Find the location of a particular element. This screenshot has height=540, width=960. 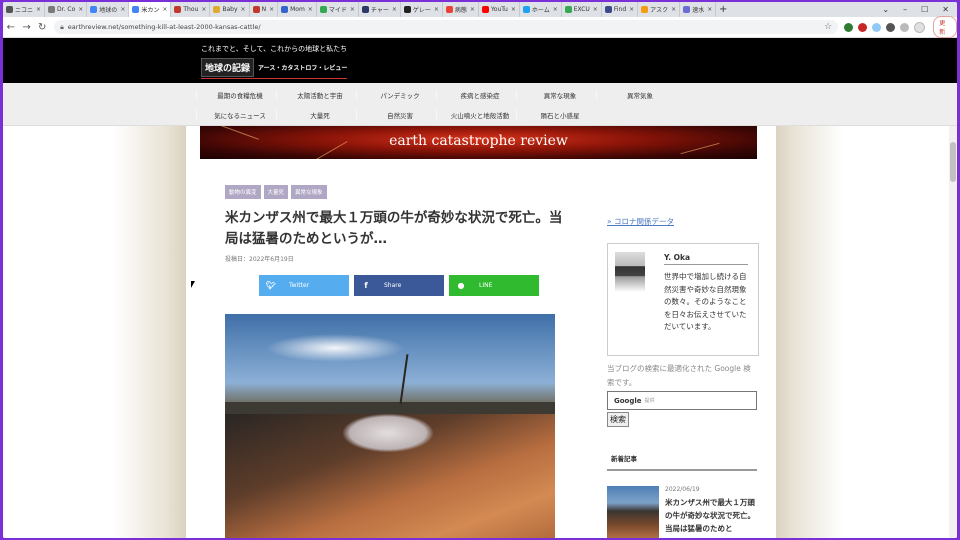

tab-label: マイド is located at coordinates (337, 10).